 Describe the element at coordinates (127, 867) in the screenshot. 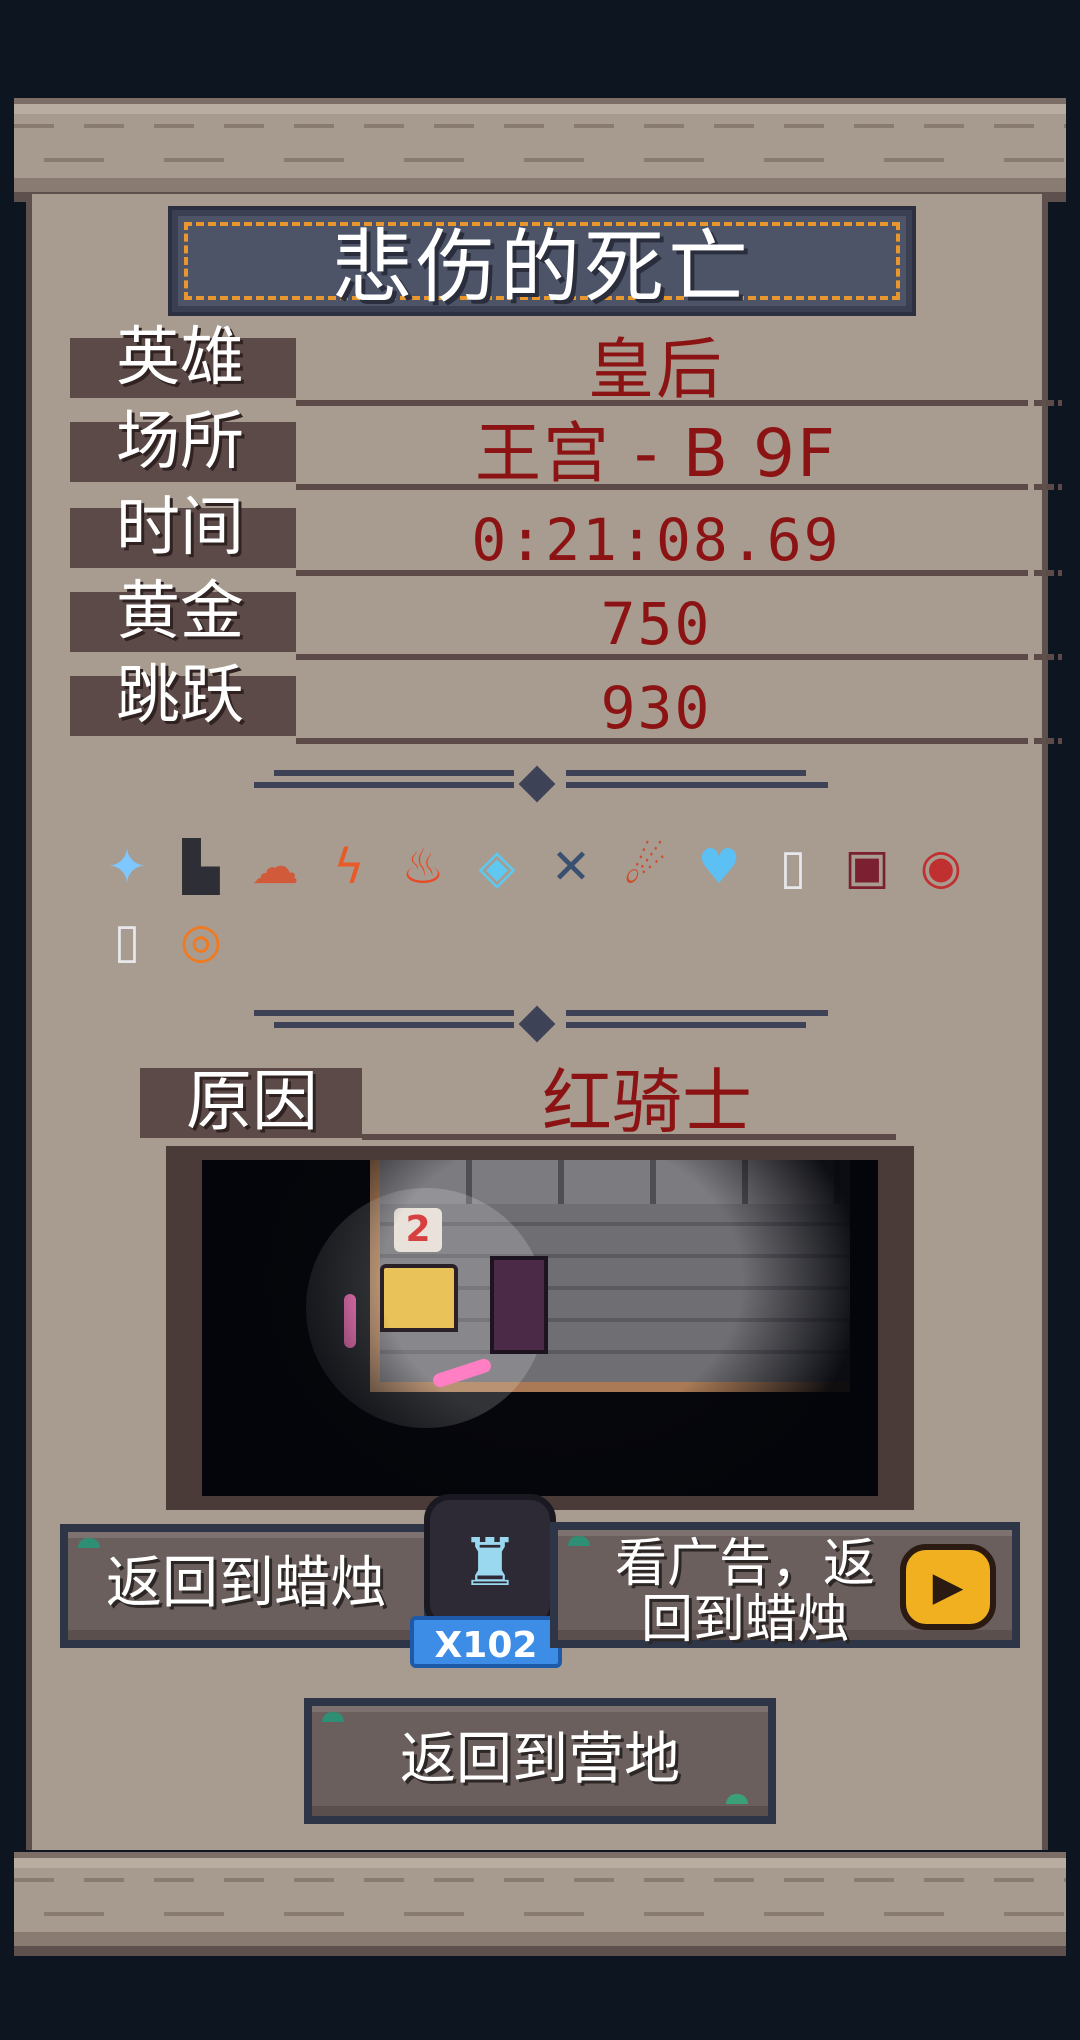

I see `star-item-icon: ✦` at that location.